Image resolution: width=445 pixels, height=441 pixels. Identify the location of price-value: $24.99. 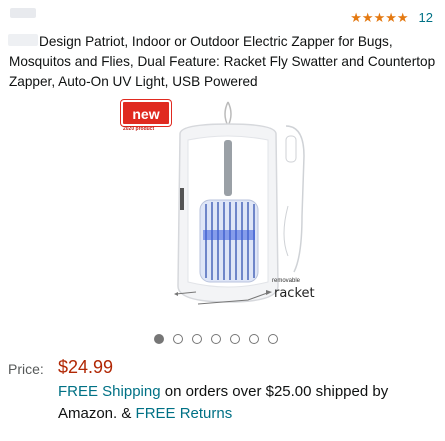
(86, 367).